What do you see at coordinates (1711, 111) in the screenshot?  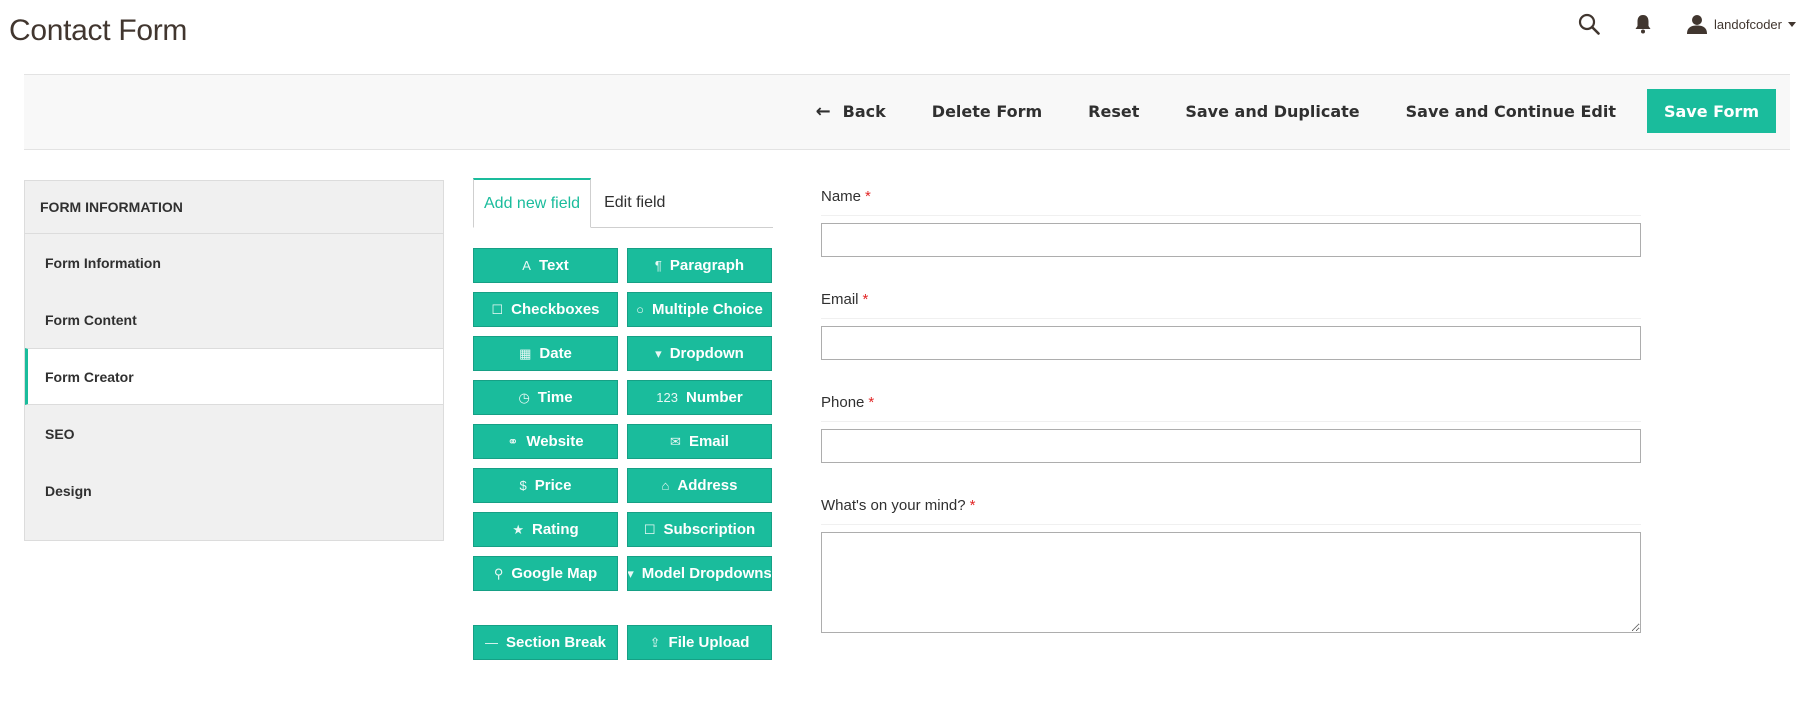 I see `save-form-button: Save Form` at bounding box center [1711, 111].